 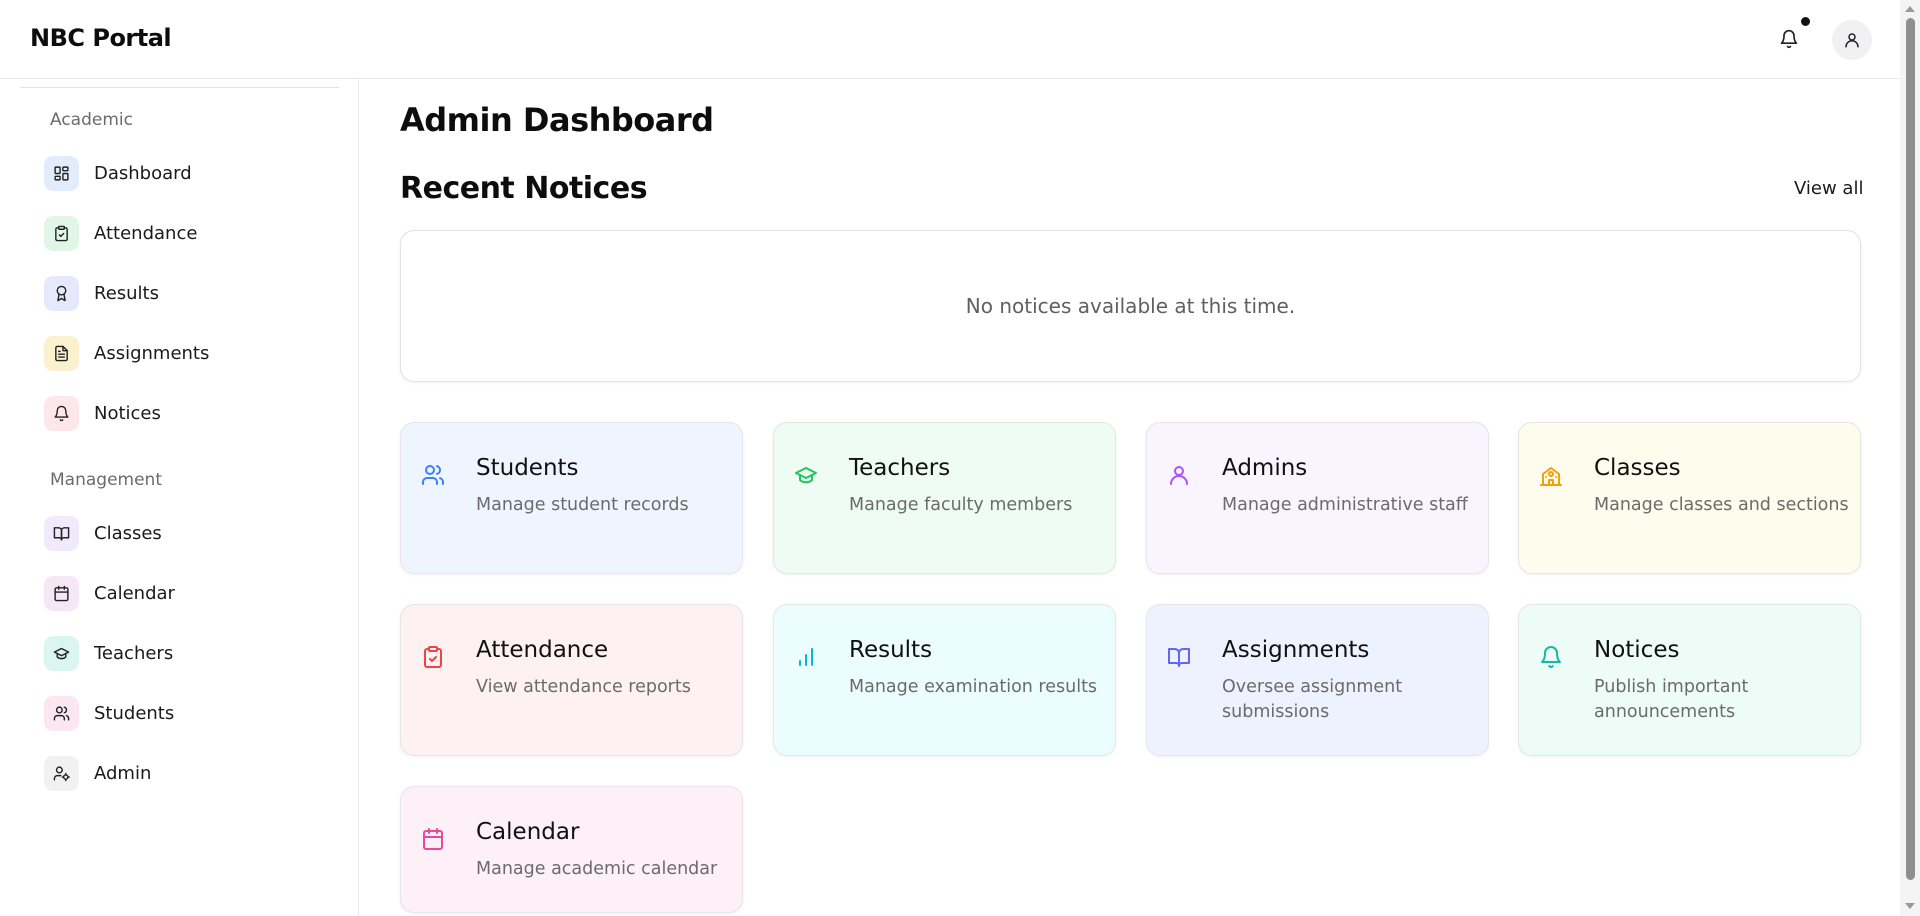 I want to click on card-title: Calendar, so click(x=528, y=832).